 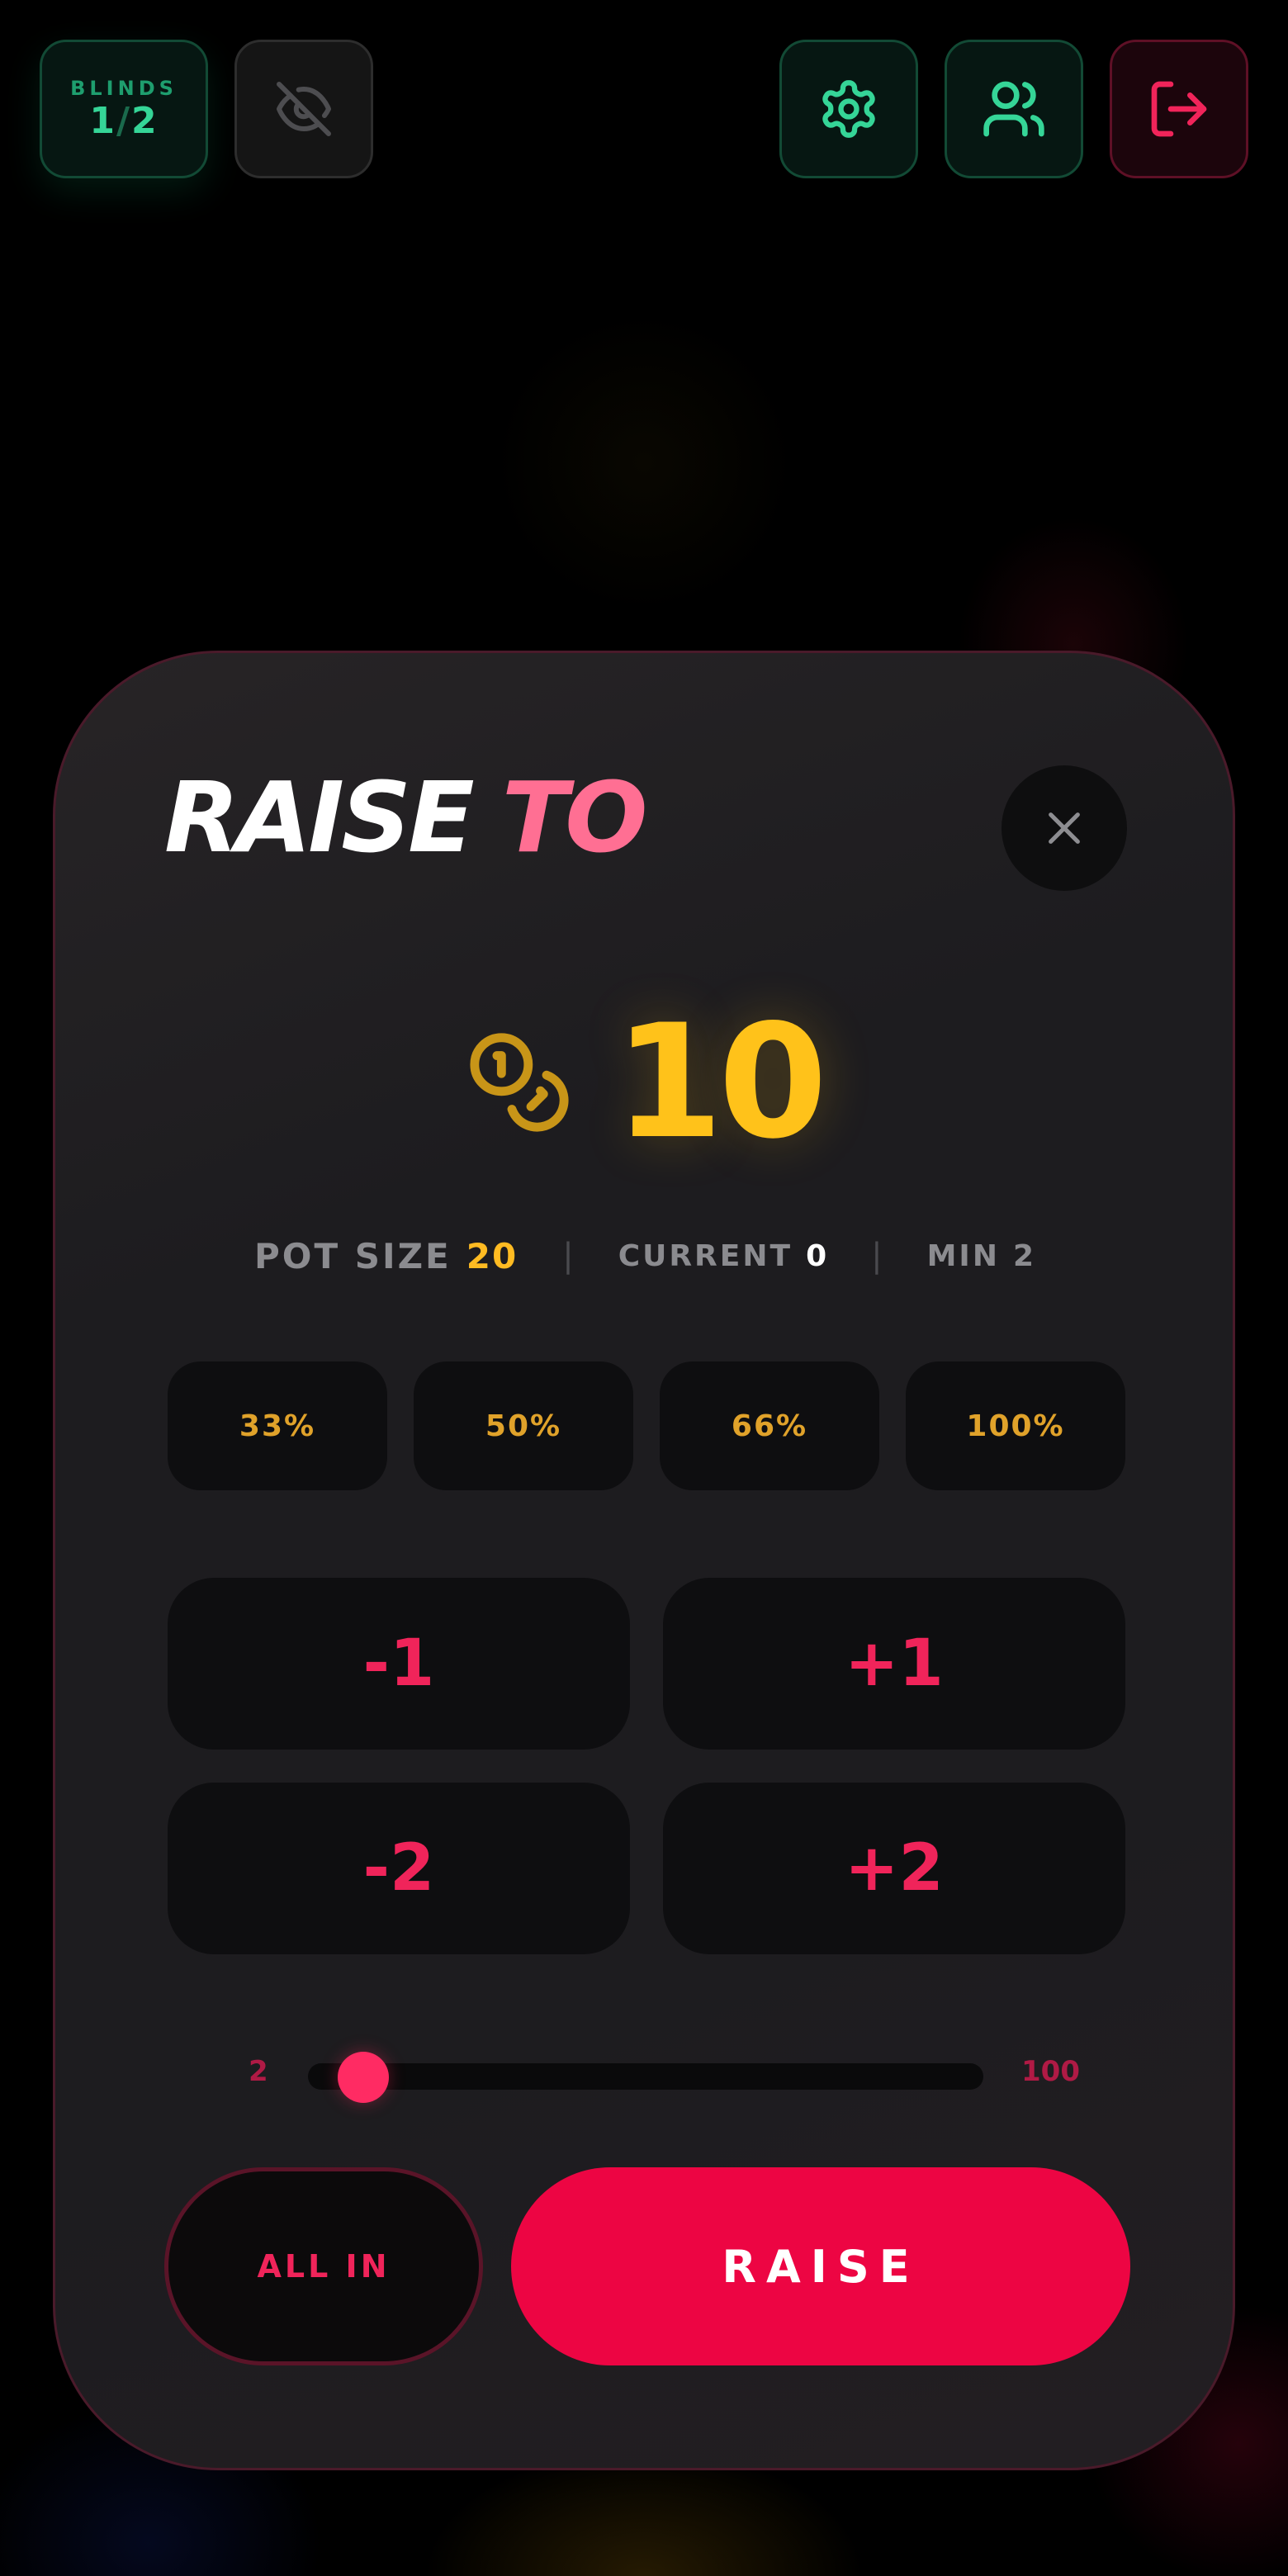 What do you see at coordinates (319, 817) in the screenshot?
I see `title-main: RAISE` at bounding box center [319, 817].